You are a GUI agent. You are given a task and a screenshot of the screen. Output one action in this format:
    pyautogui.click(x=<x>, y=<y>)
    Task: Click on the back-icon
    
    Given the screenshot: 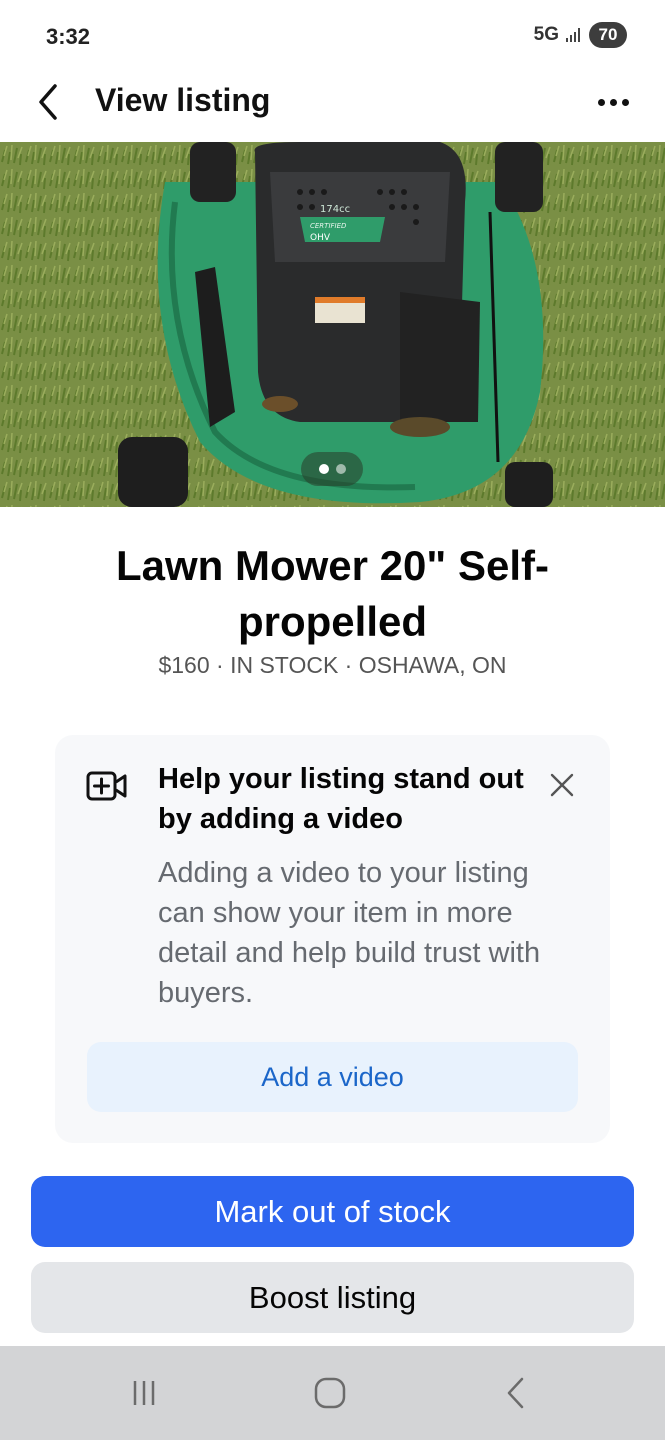 What is the action you would take?
    pyautogui.click(x=515, y=1393)
    